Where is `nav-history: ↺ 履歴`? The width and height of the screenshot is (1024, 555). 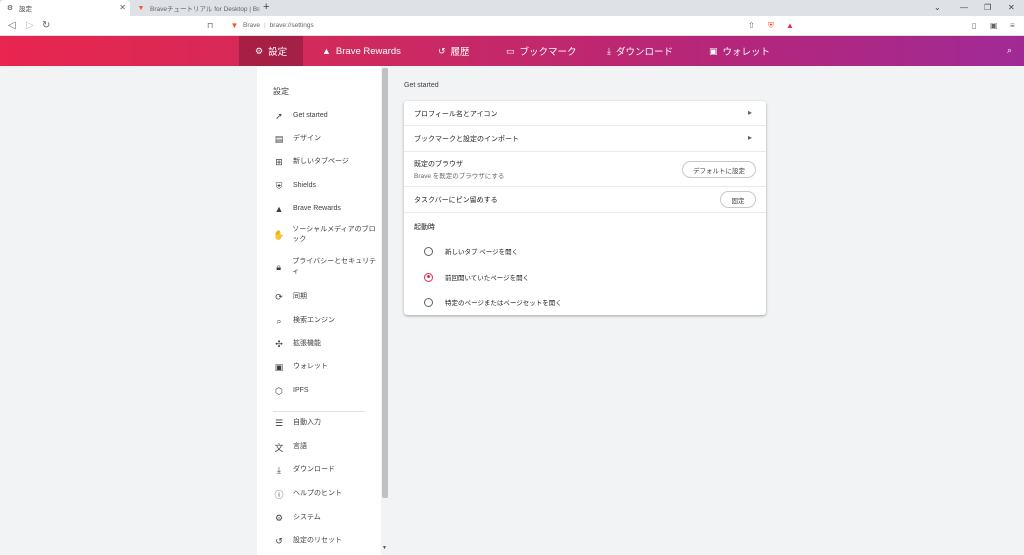 nav-history: ↺ 履歴 is located at coordinates (454, 51).